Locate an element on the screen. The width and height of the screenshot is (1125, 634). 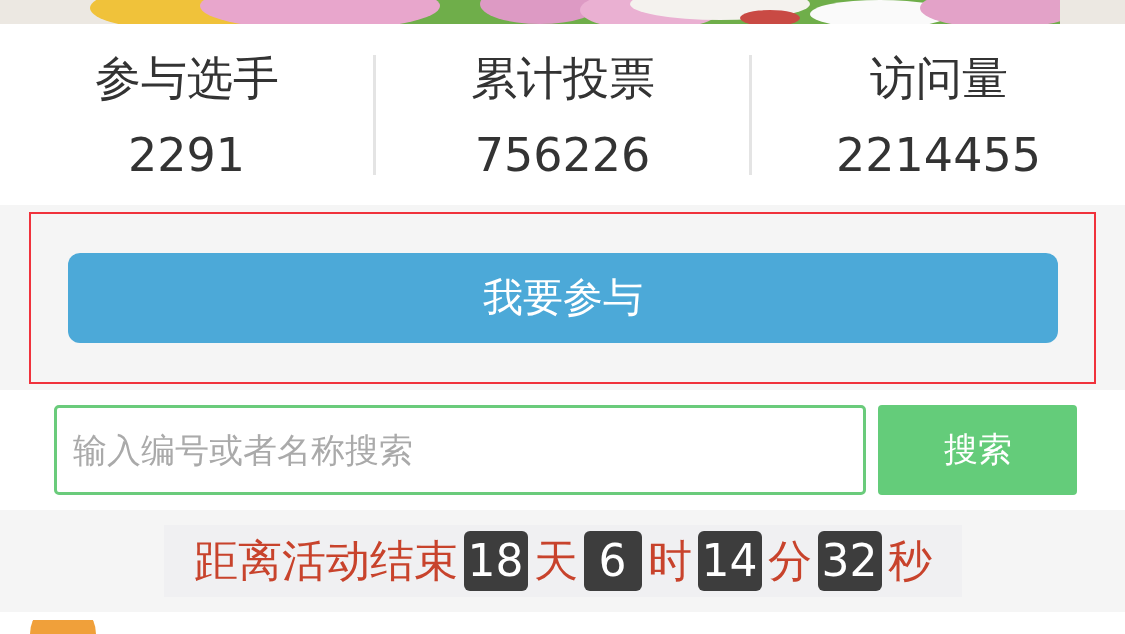
countdown-unit: 秒 is located at coordinates (909, 560).